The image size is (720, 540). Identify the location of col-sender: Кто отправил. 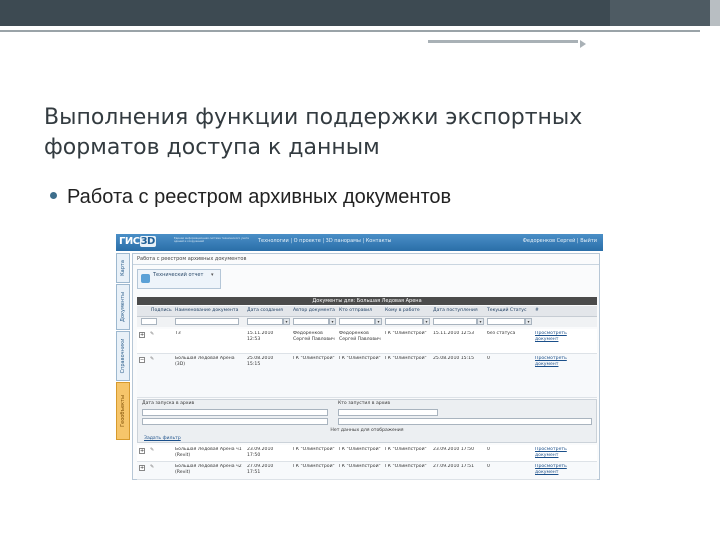
(355, 310).